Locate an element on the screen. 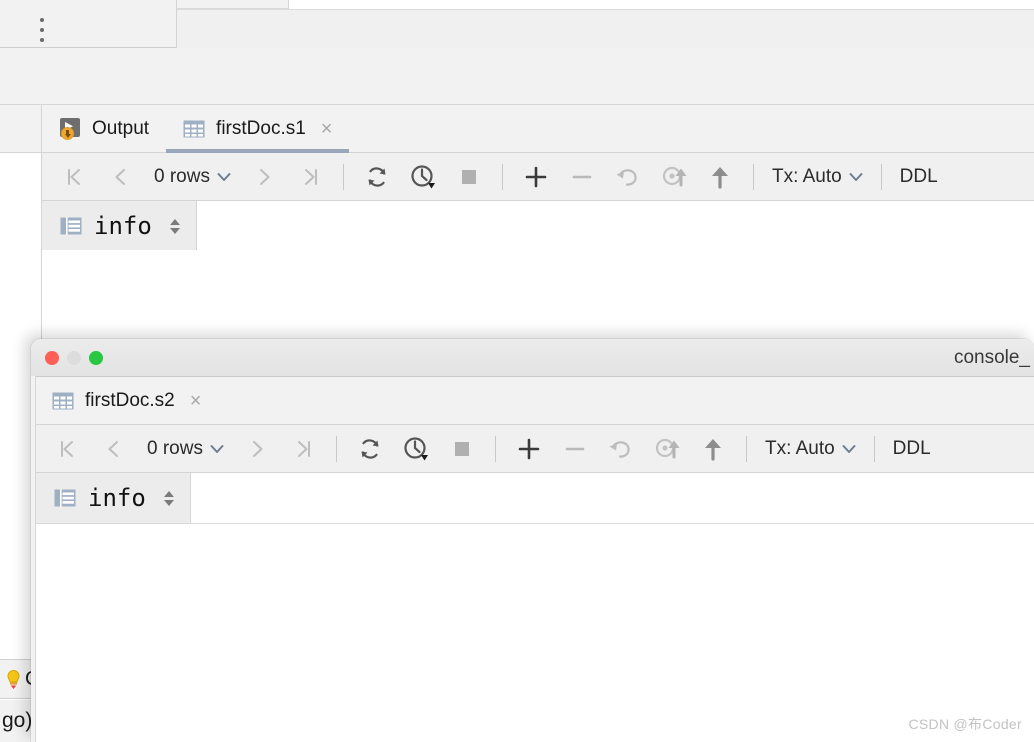 The image size is (1034, 742). top-right-blank is located at coordinates (661, 4).